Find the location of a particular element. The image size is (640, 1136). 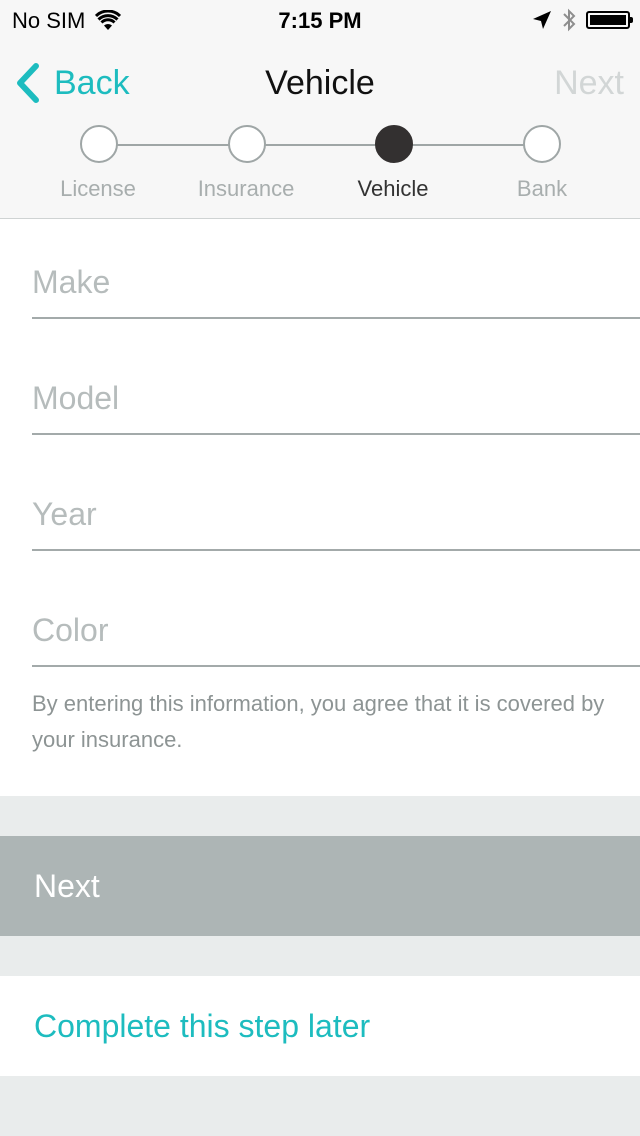

color-input is located at coordinates (336, 633).